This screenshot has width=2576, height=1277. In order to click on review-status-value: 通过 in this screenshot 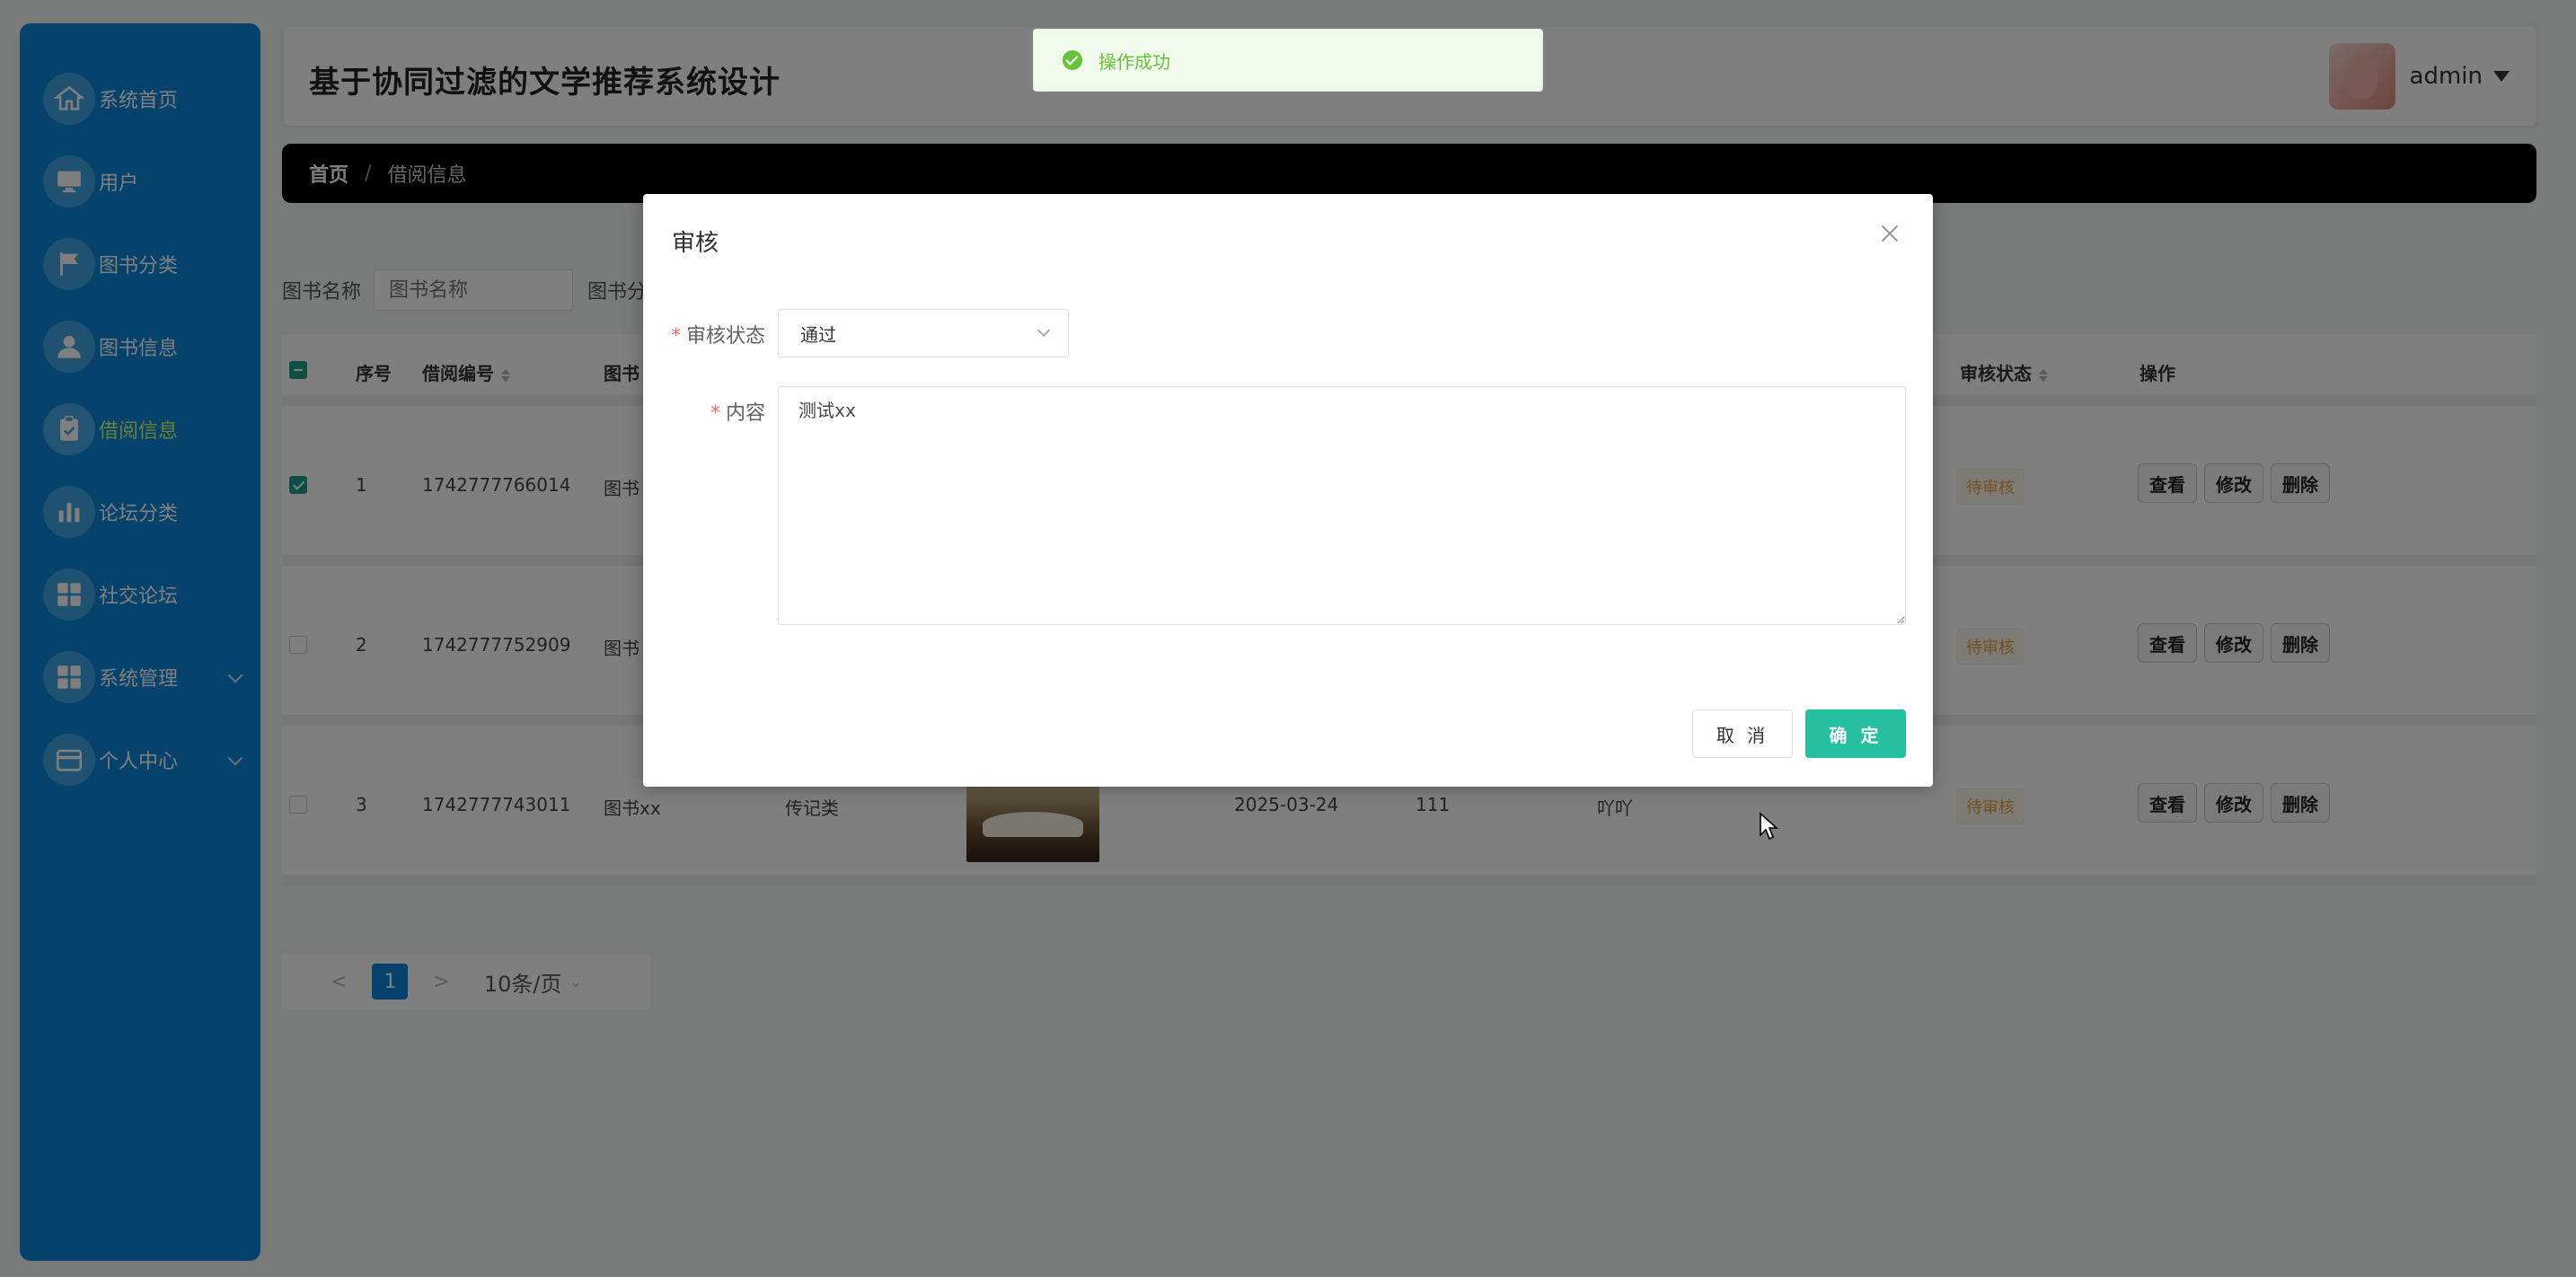, I will do `click(818, 335)`.